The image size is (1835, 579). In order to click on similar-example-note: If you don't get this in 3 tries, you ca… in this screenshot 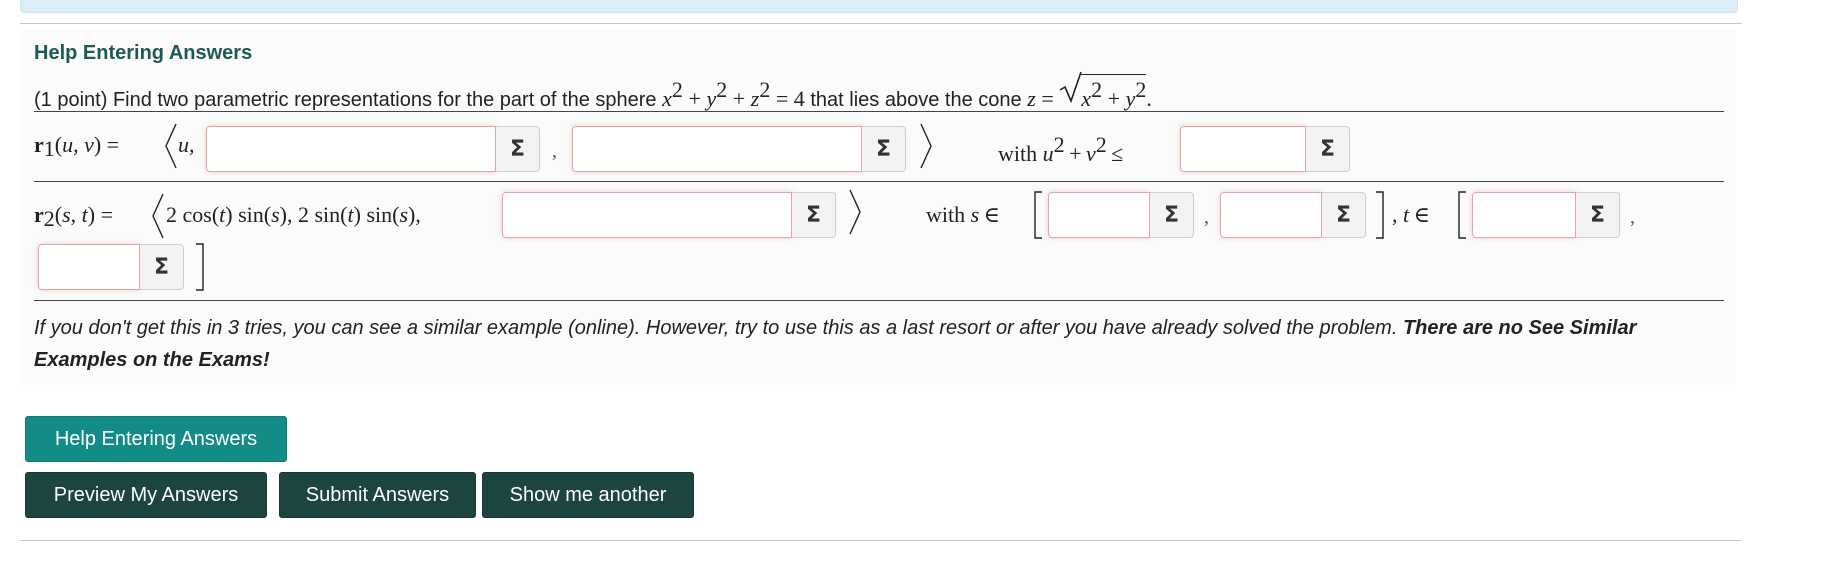, I will do `click(884, 344)`.